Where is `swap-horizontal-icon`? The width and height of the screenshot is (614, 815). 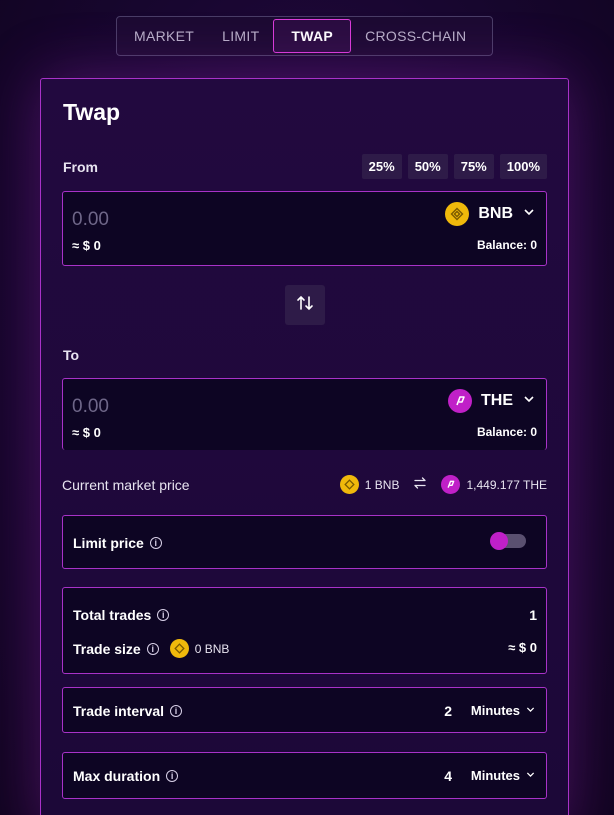 swap-horizontal-icon is located at coordinates (420, 484).